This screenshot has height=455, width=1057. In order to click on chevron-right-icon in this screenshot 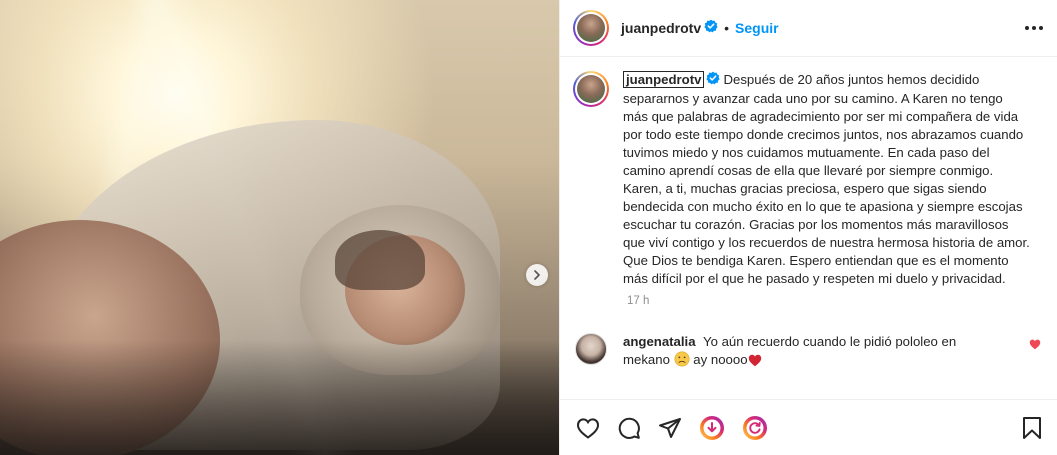, I will do `click(537, 275)`.